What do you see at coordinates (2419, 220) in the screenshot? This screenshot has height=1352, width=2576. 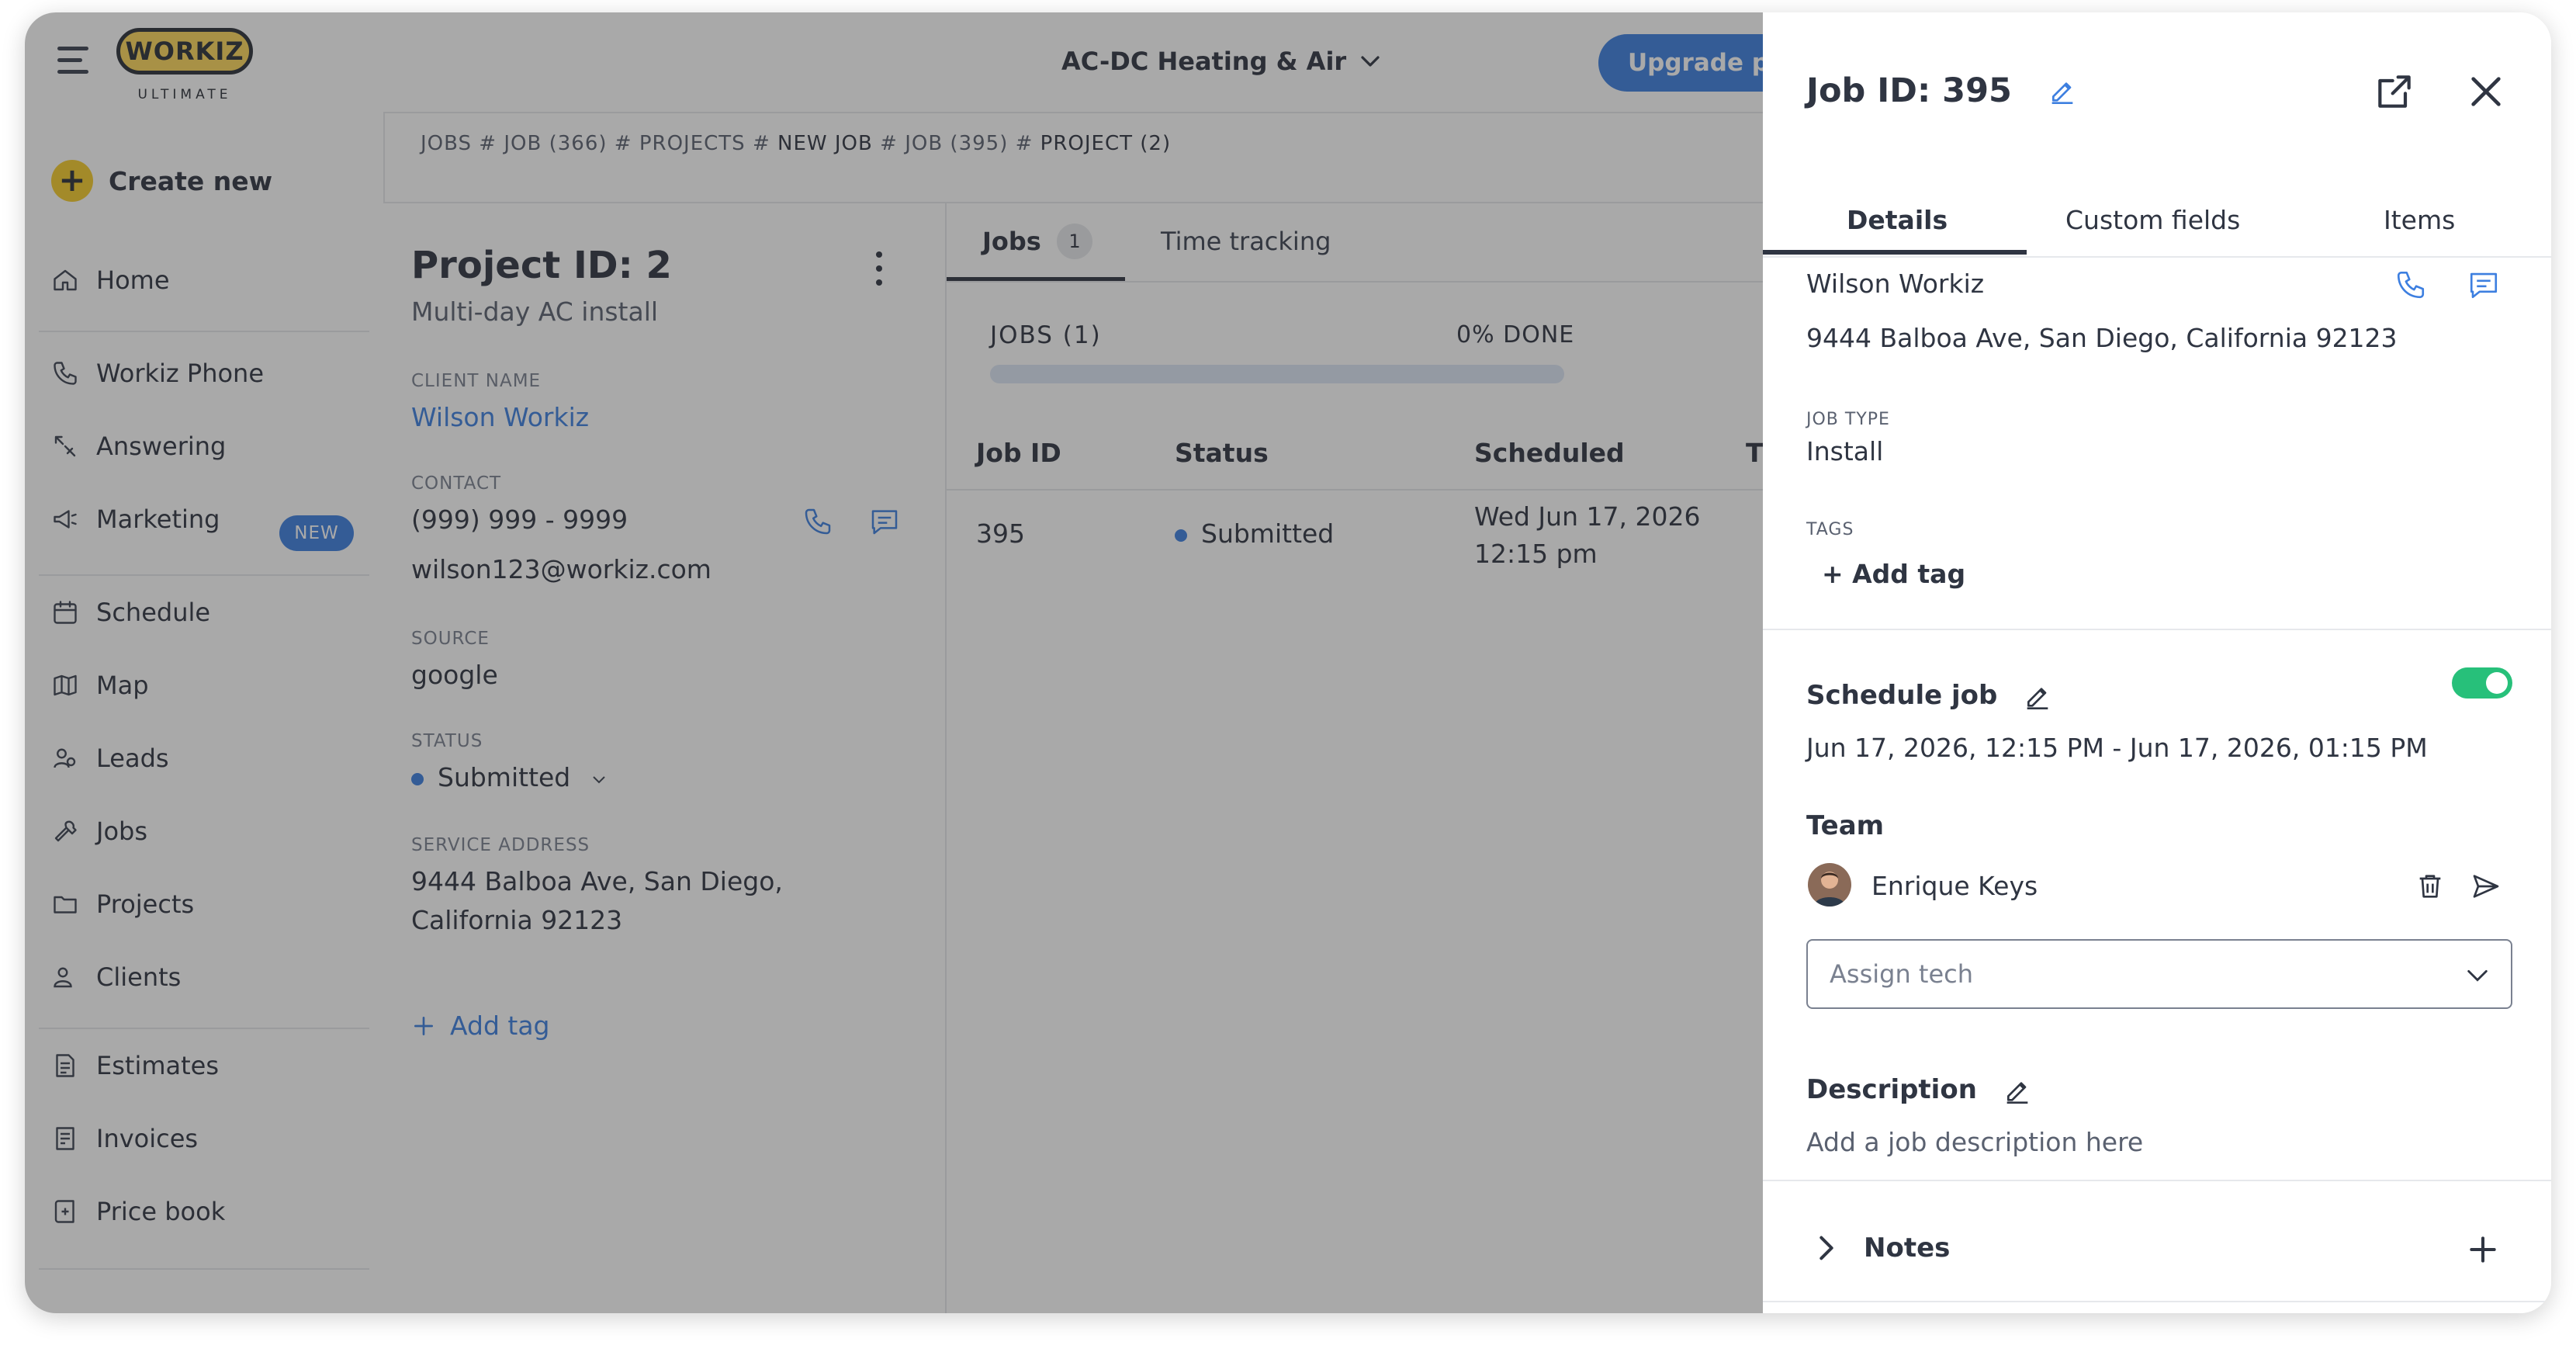 I see `tab-items: Items` at bounding box center [2419, 220].